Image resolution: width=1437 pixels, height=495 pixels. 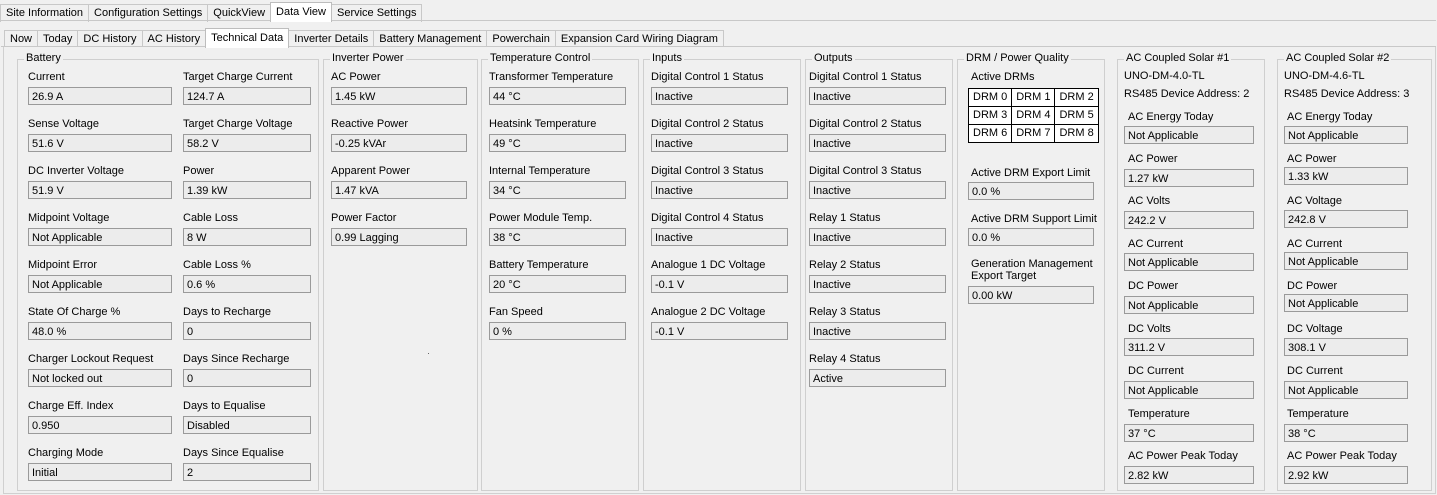 What do you see at coordinates (1189, 305) in the screenshot?
I see `ac-solar-1-dc-power-value: Not Applicable` at bounding box center [1189, 305].